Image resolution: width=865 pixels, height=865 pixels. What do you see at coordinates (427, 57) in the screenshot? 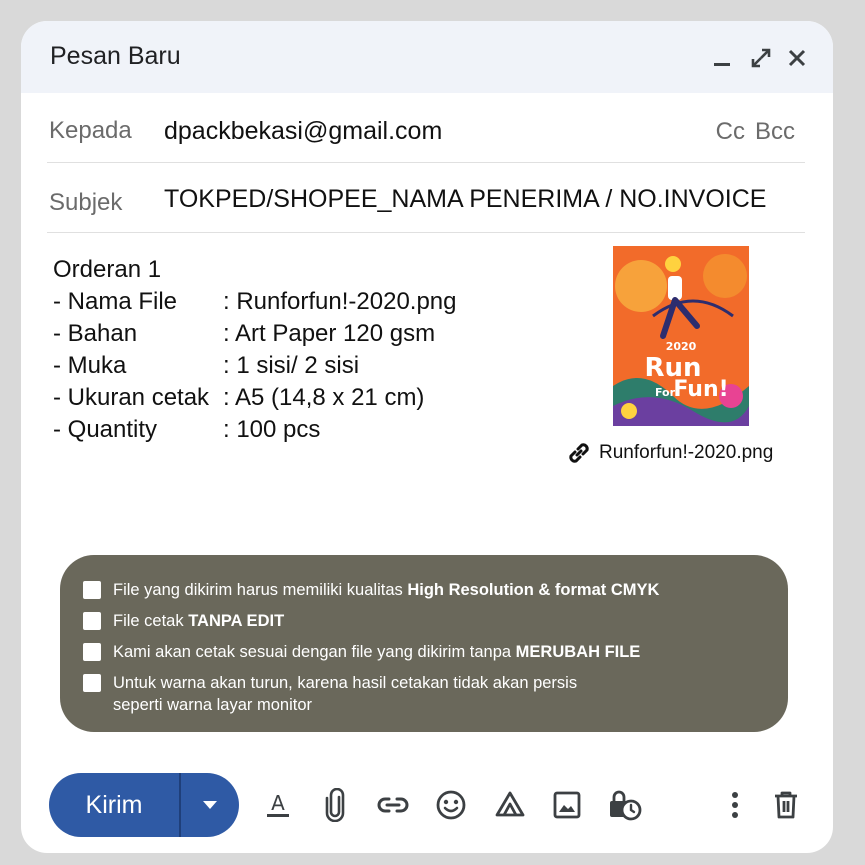
I see `title-bar: Pesan Baru` at bounding box center [427, 57].